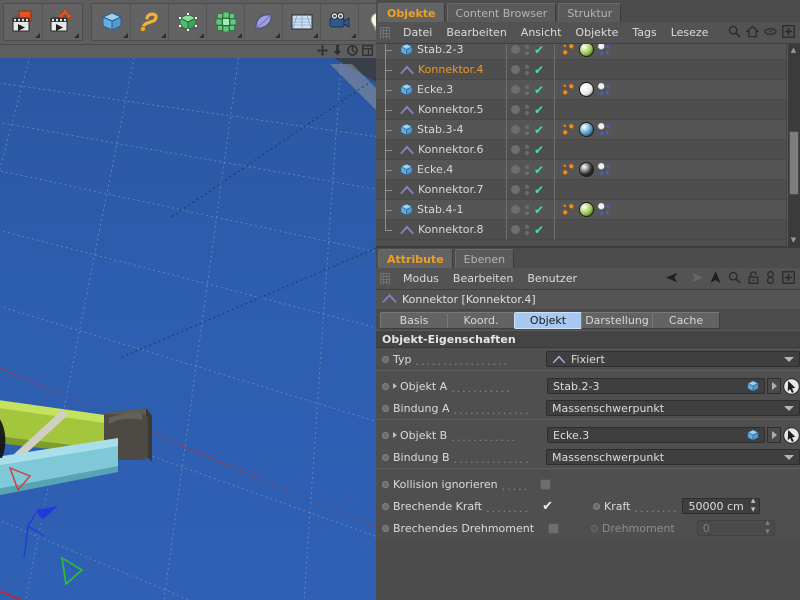 This screenshot has height=600, width=800. What do you see at coordinates (770, 278) in the screenshot?
I see `link-icon` at bounding box center [770, 278].